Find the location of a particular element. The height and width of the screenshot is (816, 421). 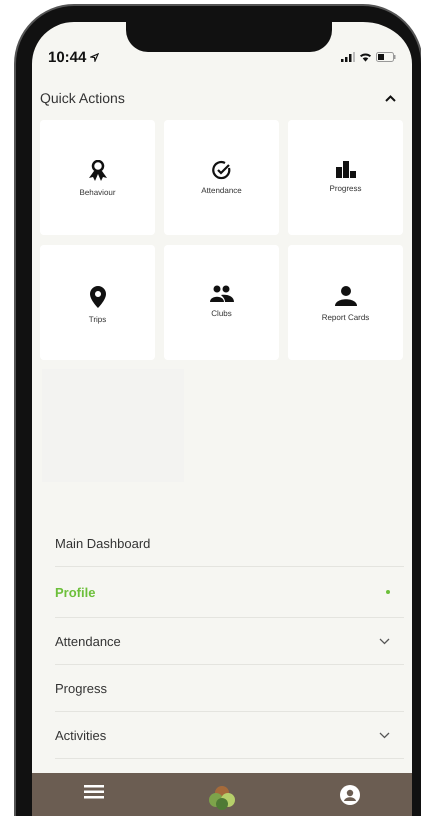

menu-item: Progress is located at coordinates (229, 688).